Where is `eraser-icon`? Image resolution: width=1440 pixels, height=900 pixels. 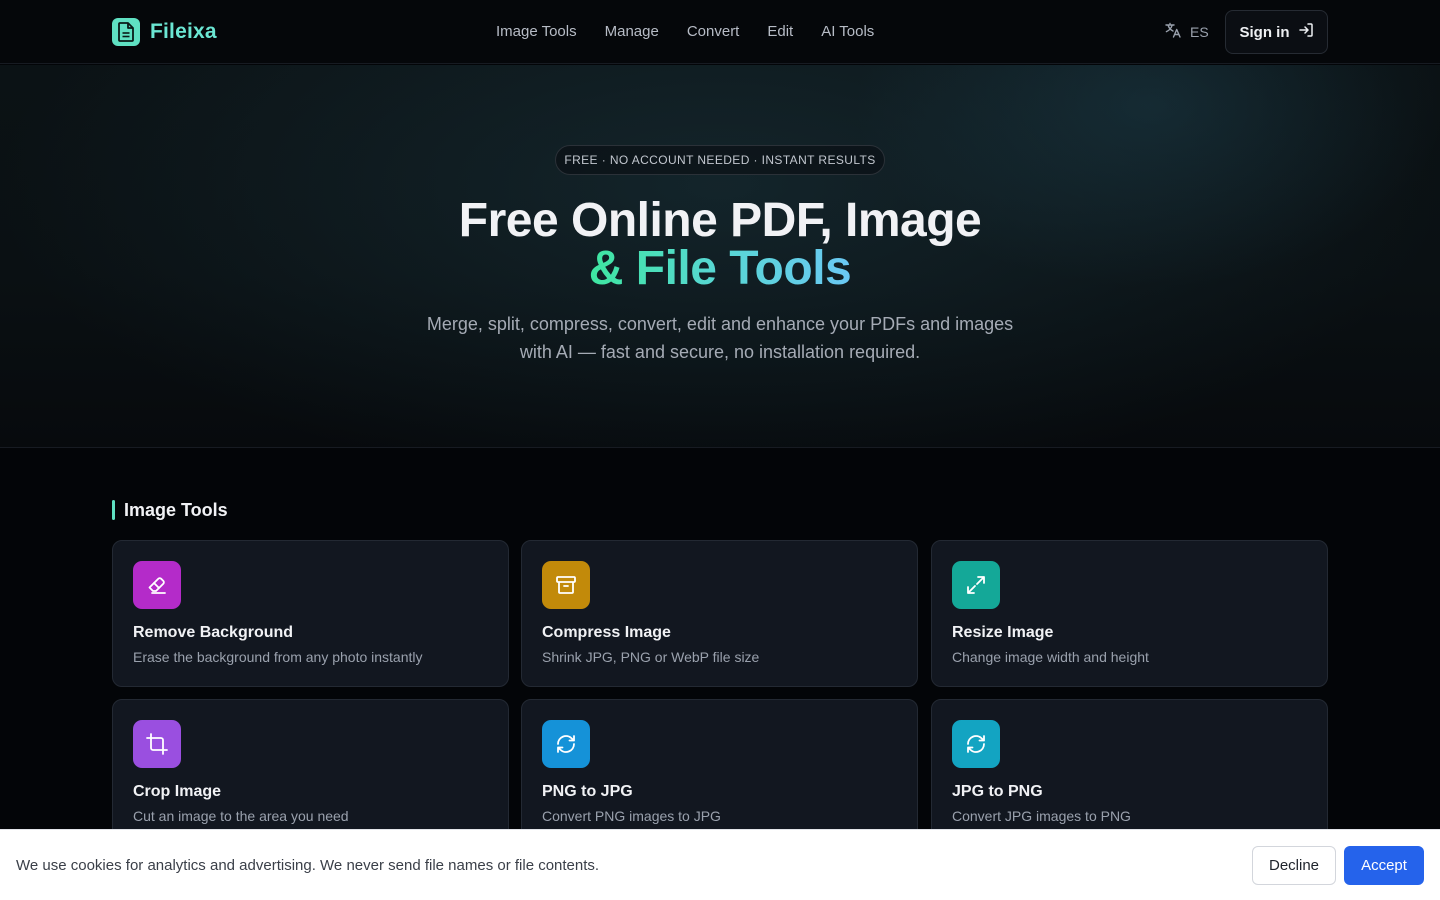 eraser-icon is located at coordinates (157, 585).